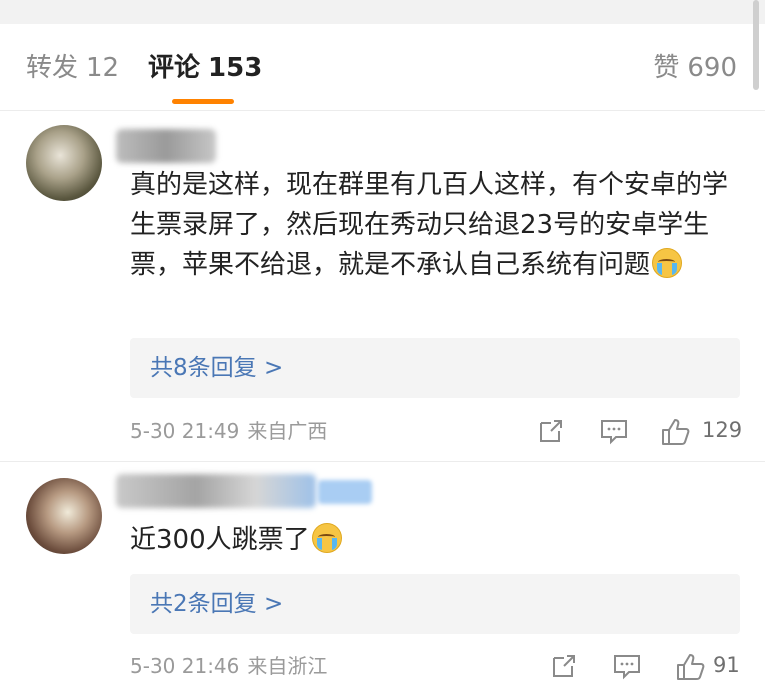  I want to click on user-badge-blurred, so click(345, 492).